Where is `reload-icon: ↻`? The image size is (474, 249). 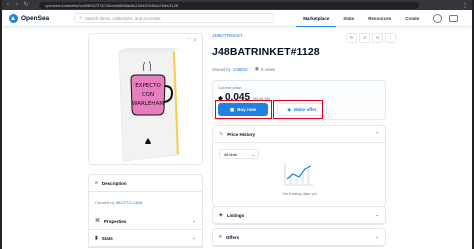
reload-icon: ↻ is located at coordinates (26, 5).